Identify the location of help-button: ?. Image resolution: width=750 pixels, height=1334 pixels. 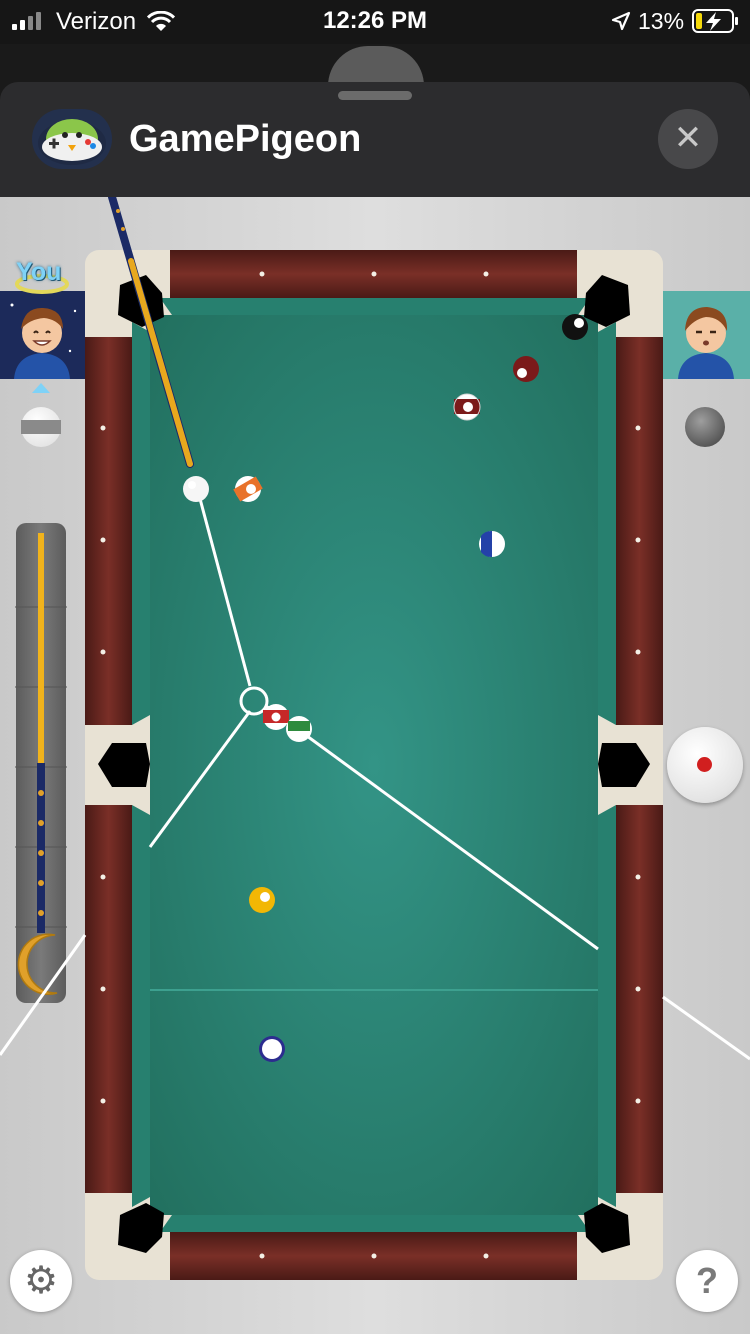
(707, 1281).